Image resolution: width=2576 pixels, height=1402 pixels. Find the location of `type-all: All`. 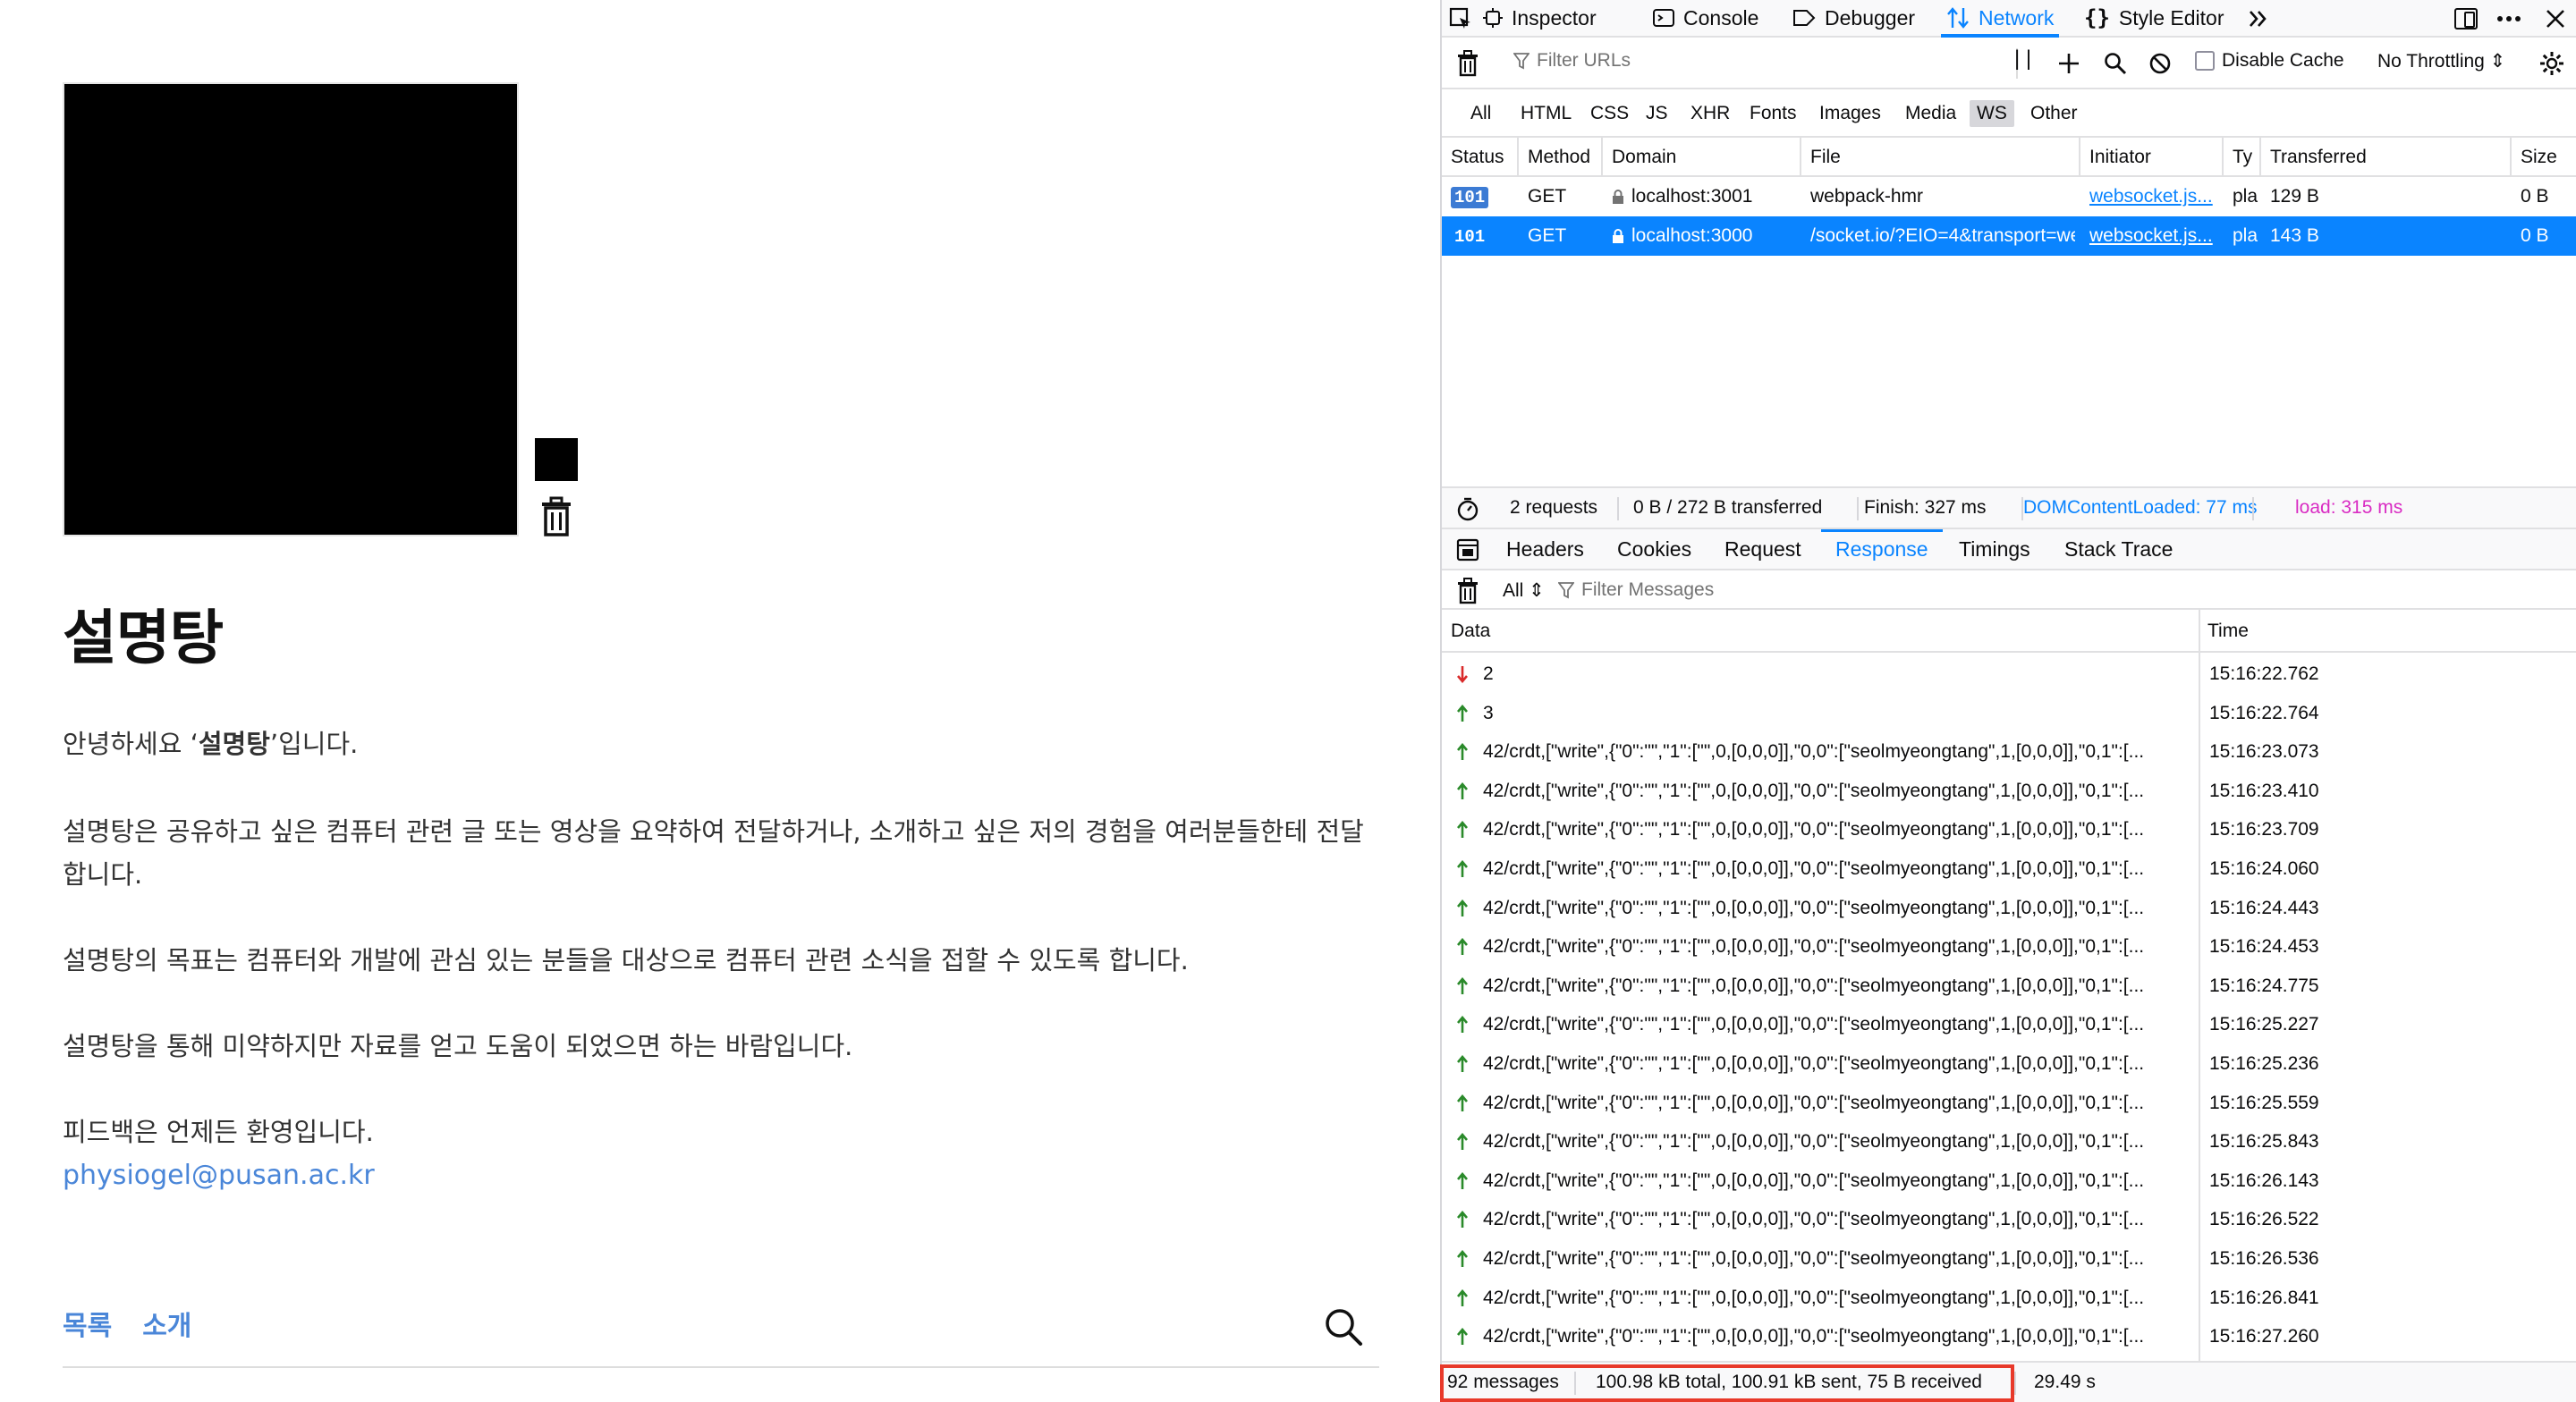

type-all: All is located at coordinates (1480, 114).